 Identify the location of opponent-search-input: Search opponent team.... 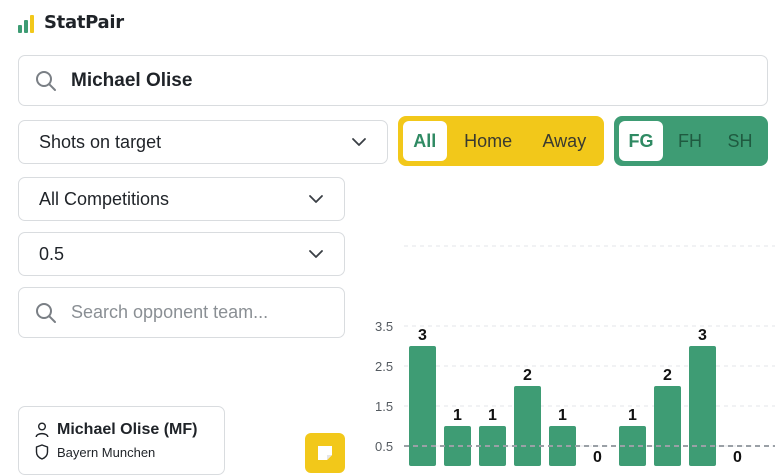
(181, 312).